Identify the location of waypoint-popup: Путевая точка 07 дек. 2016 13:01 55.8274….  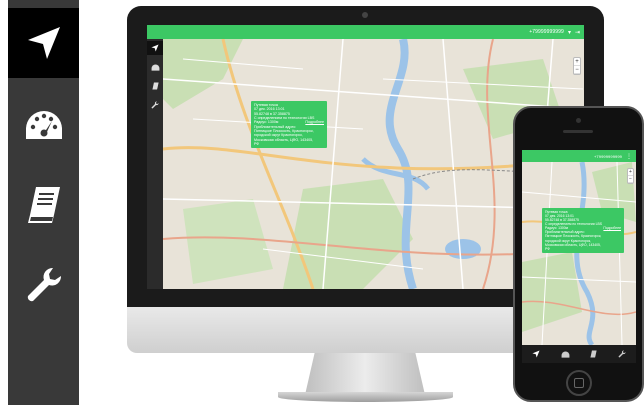
(289, 125).